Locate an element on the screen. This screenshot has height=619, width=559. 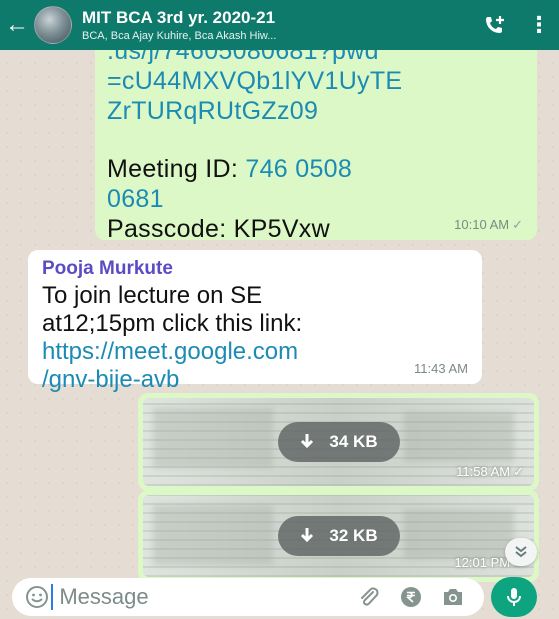
back-button: ← is located at coordinates (17, 25).